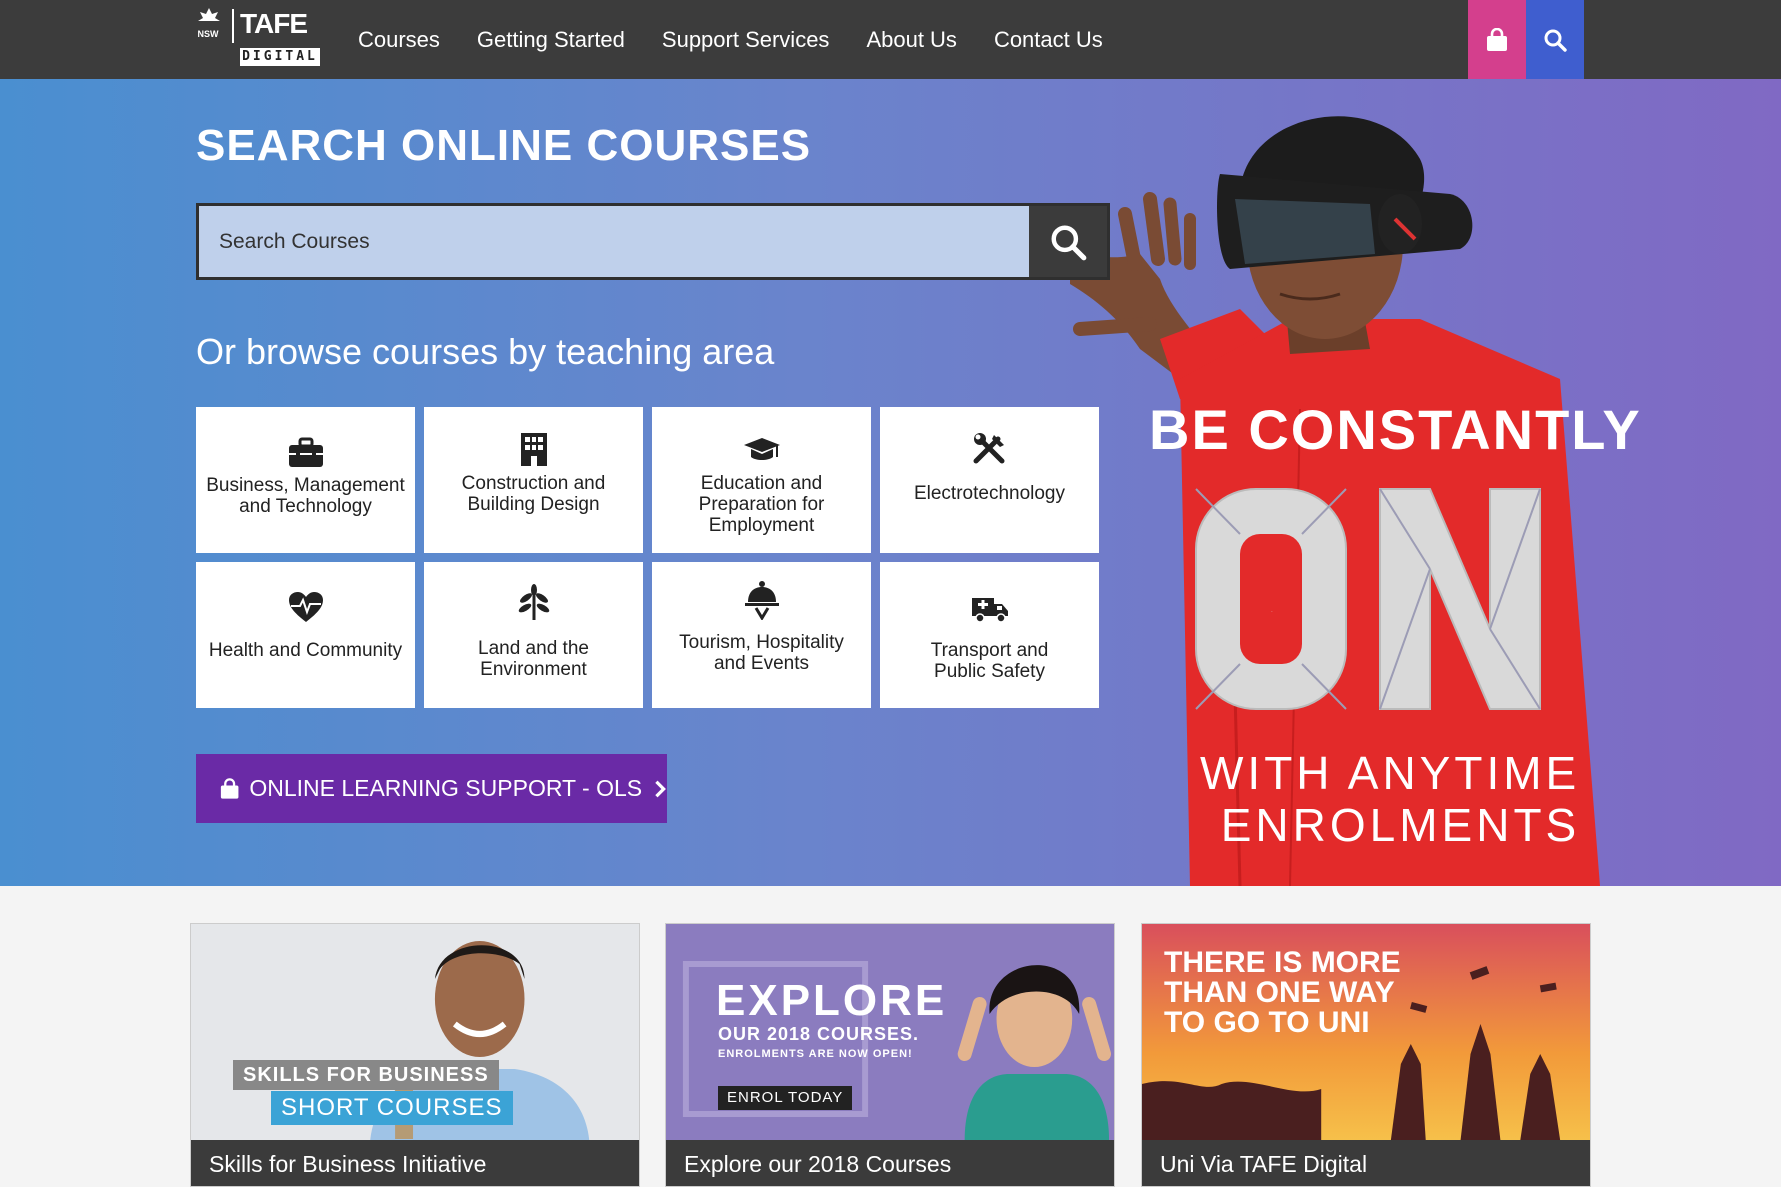 The image size is (1781, 1187). Describe the element at coordinates (761, 653) in the screenshot. I see `area-label: Tourism, Hospitality and Events` at that location.